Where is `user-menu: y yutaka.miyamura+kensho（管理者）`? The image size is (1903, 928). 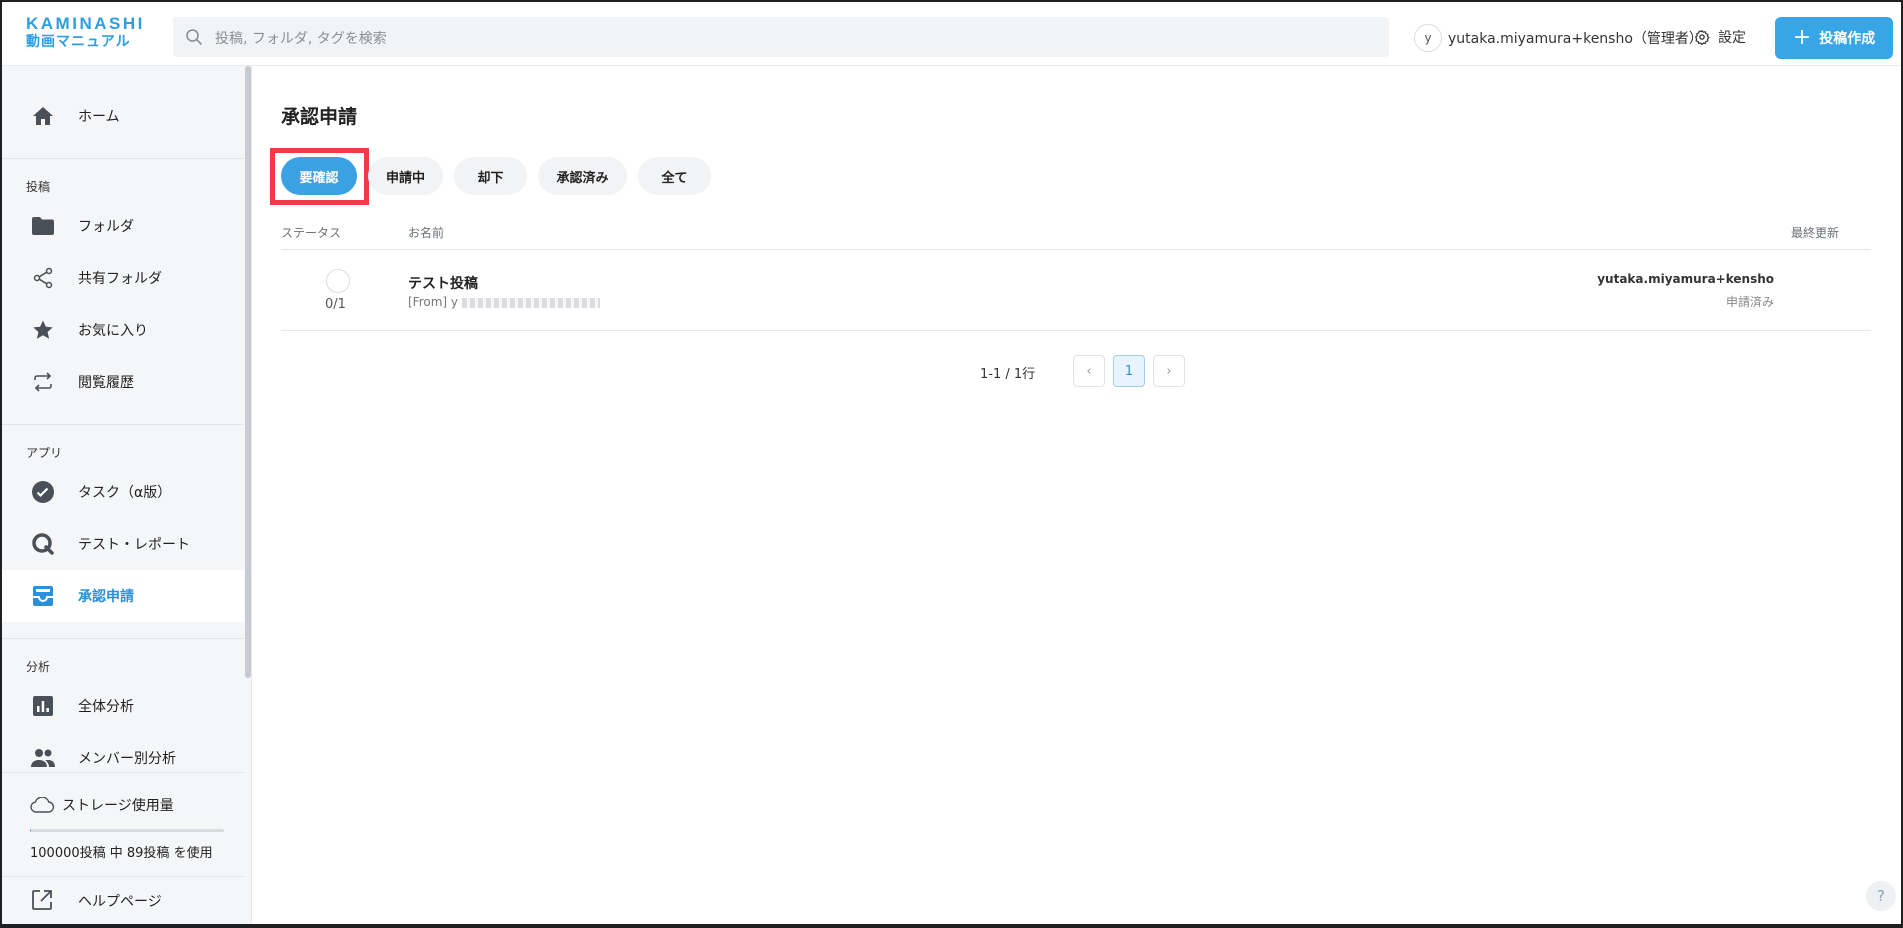
user-menu: y yutaka.miyamura+kensho（管理者） is located at coordinates (1558, 38).